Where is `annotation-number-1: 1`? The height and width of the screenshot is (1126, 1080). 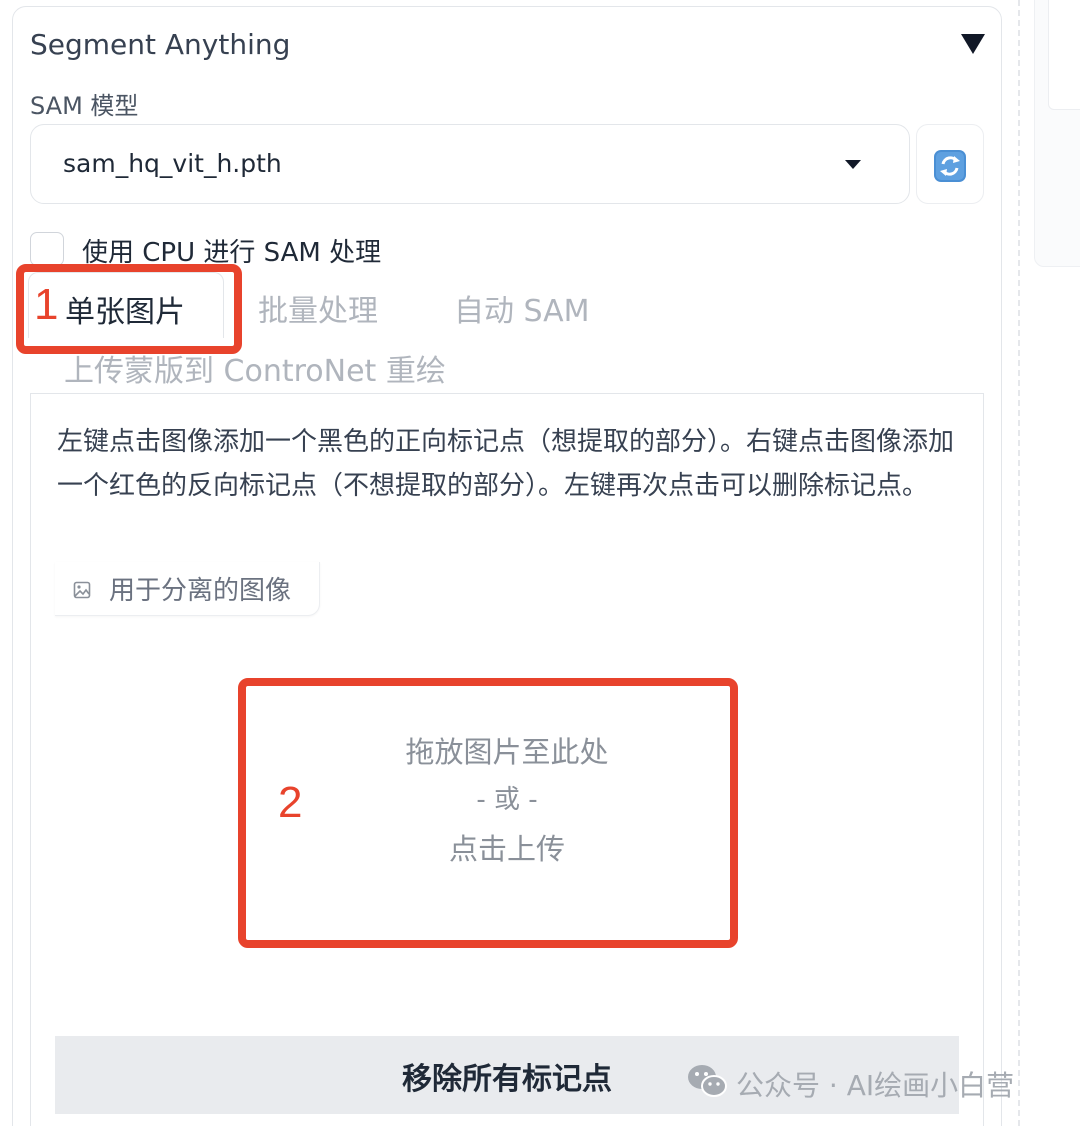 annotation-number-1: 1 is located at coordinates (46, 304).